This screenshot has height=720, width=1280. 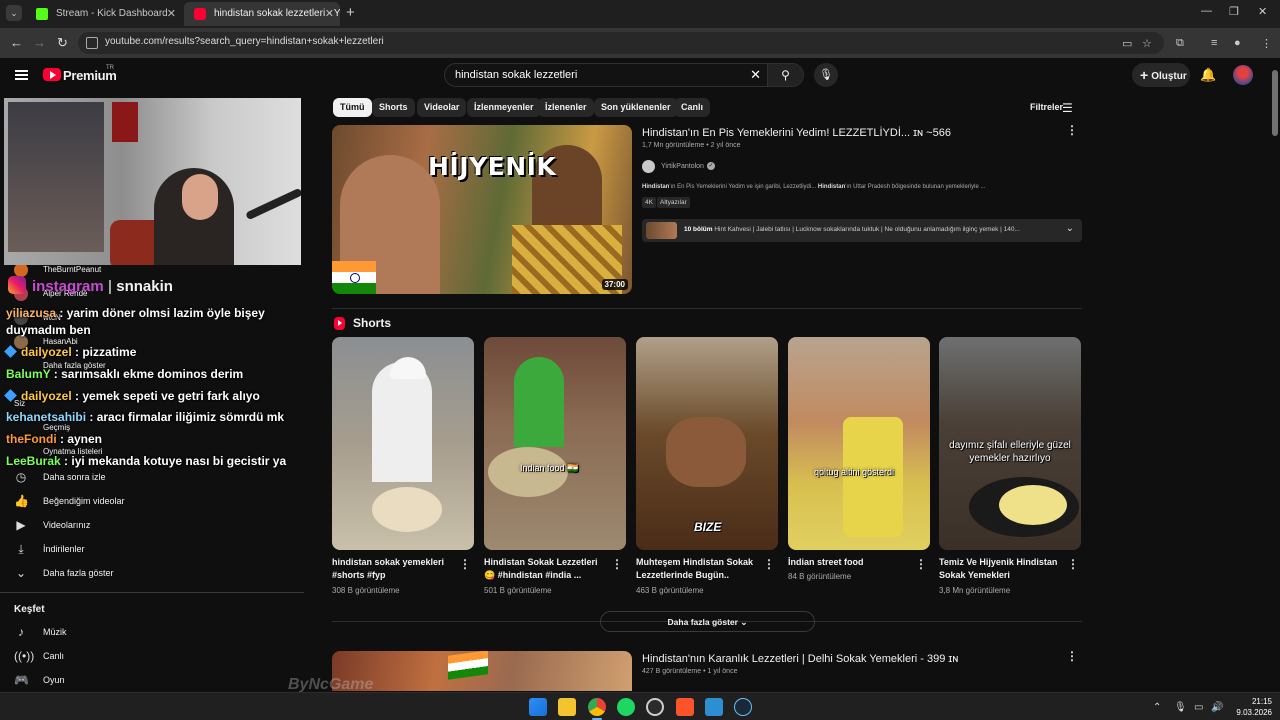 I want to click on filters-button: Filtreler, so click(x=1046, y=107).